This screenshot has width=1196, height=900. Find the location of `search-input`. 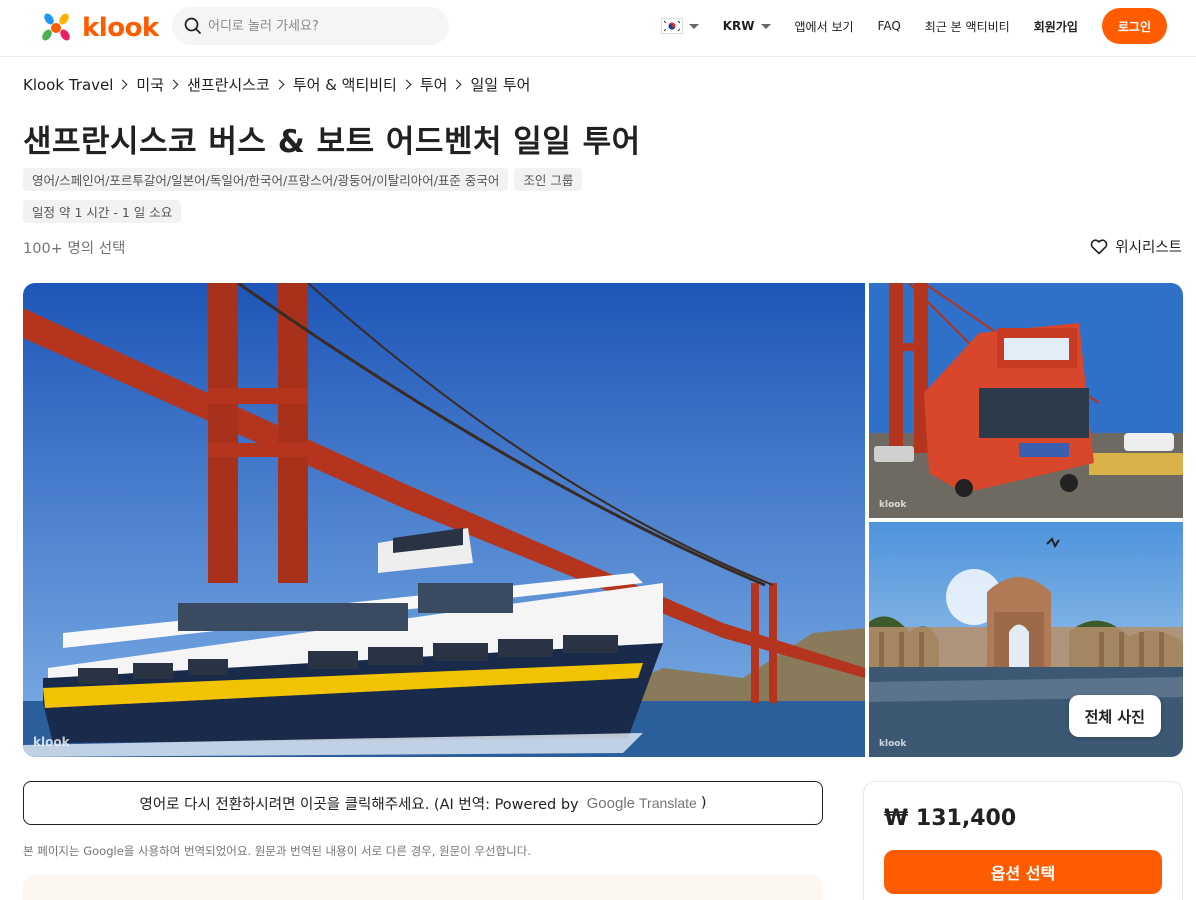

search-input is located at coordinates (318, 26).